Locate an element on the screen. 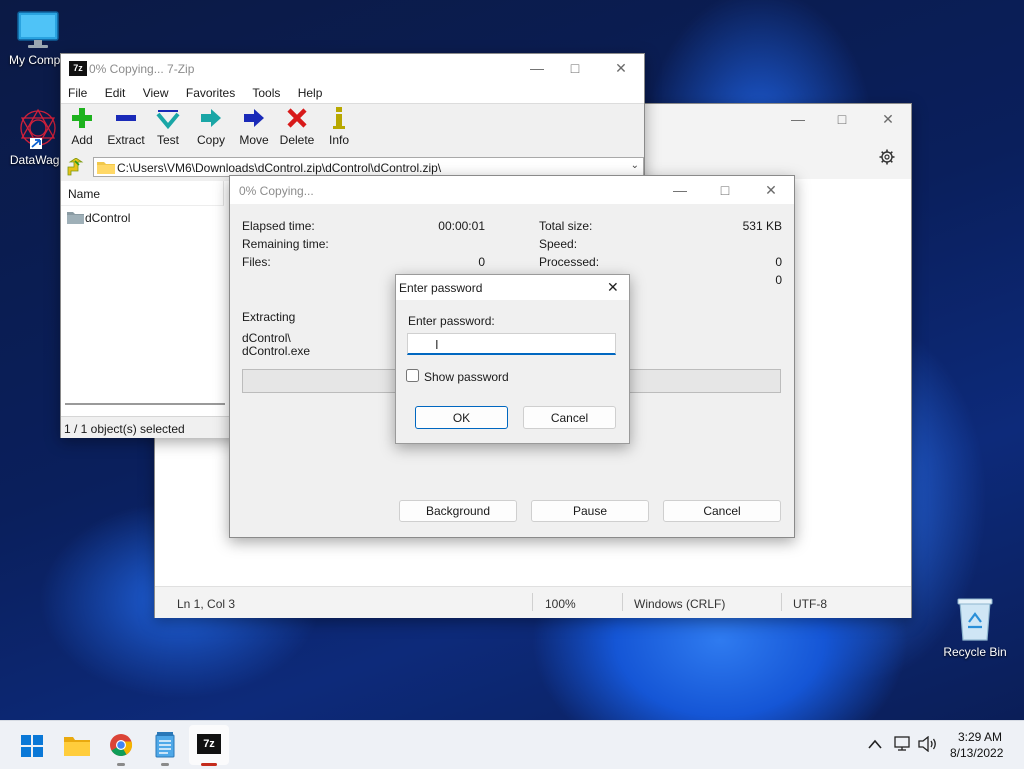  taskbar-active-indicator is located at coordinates (209, 764).